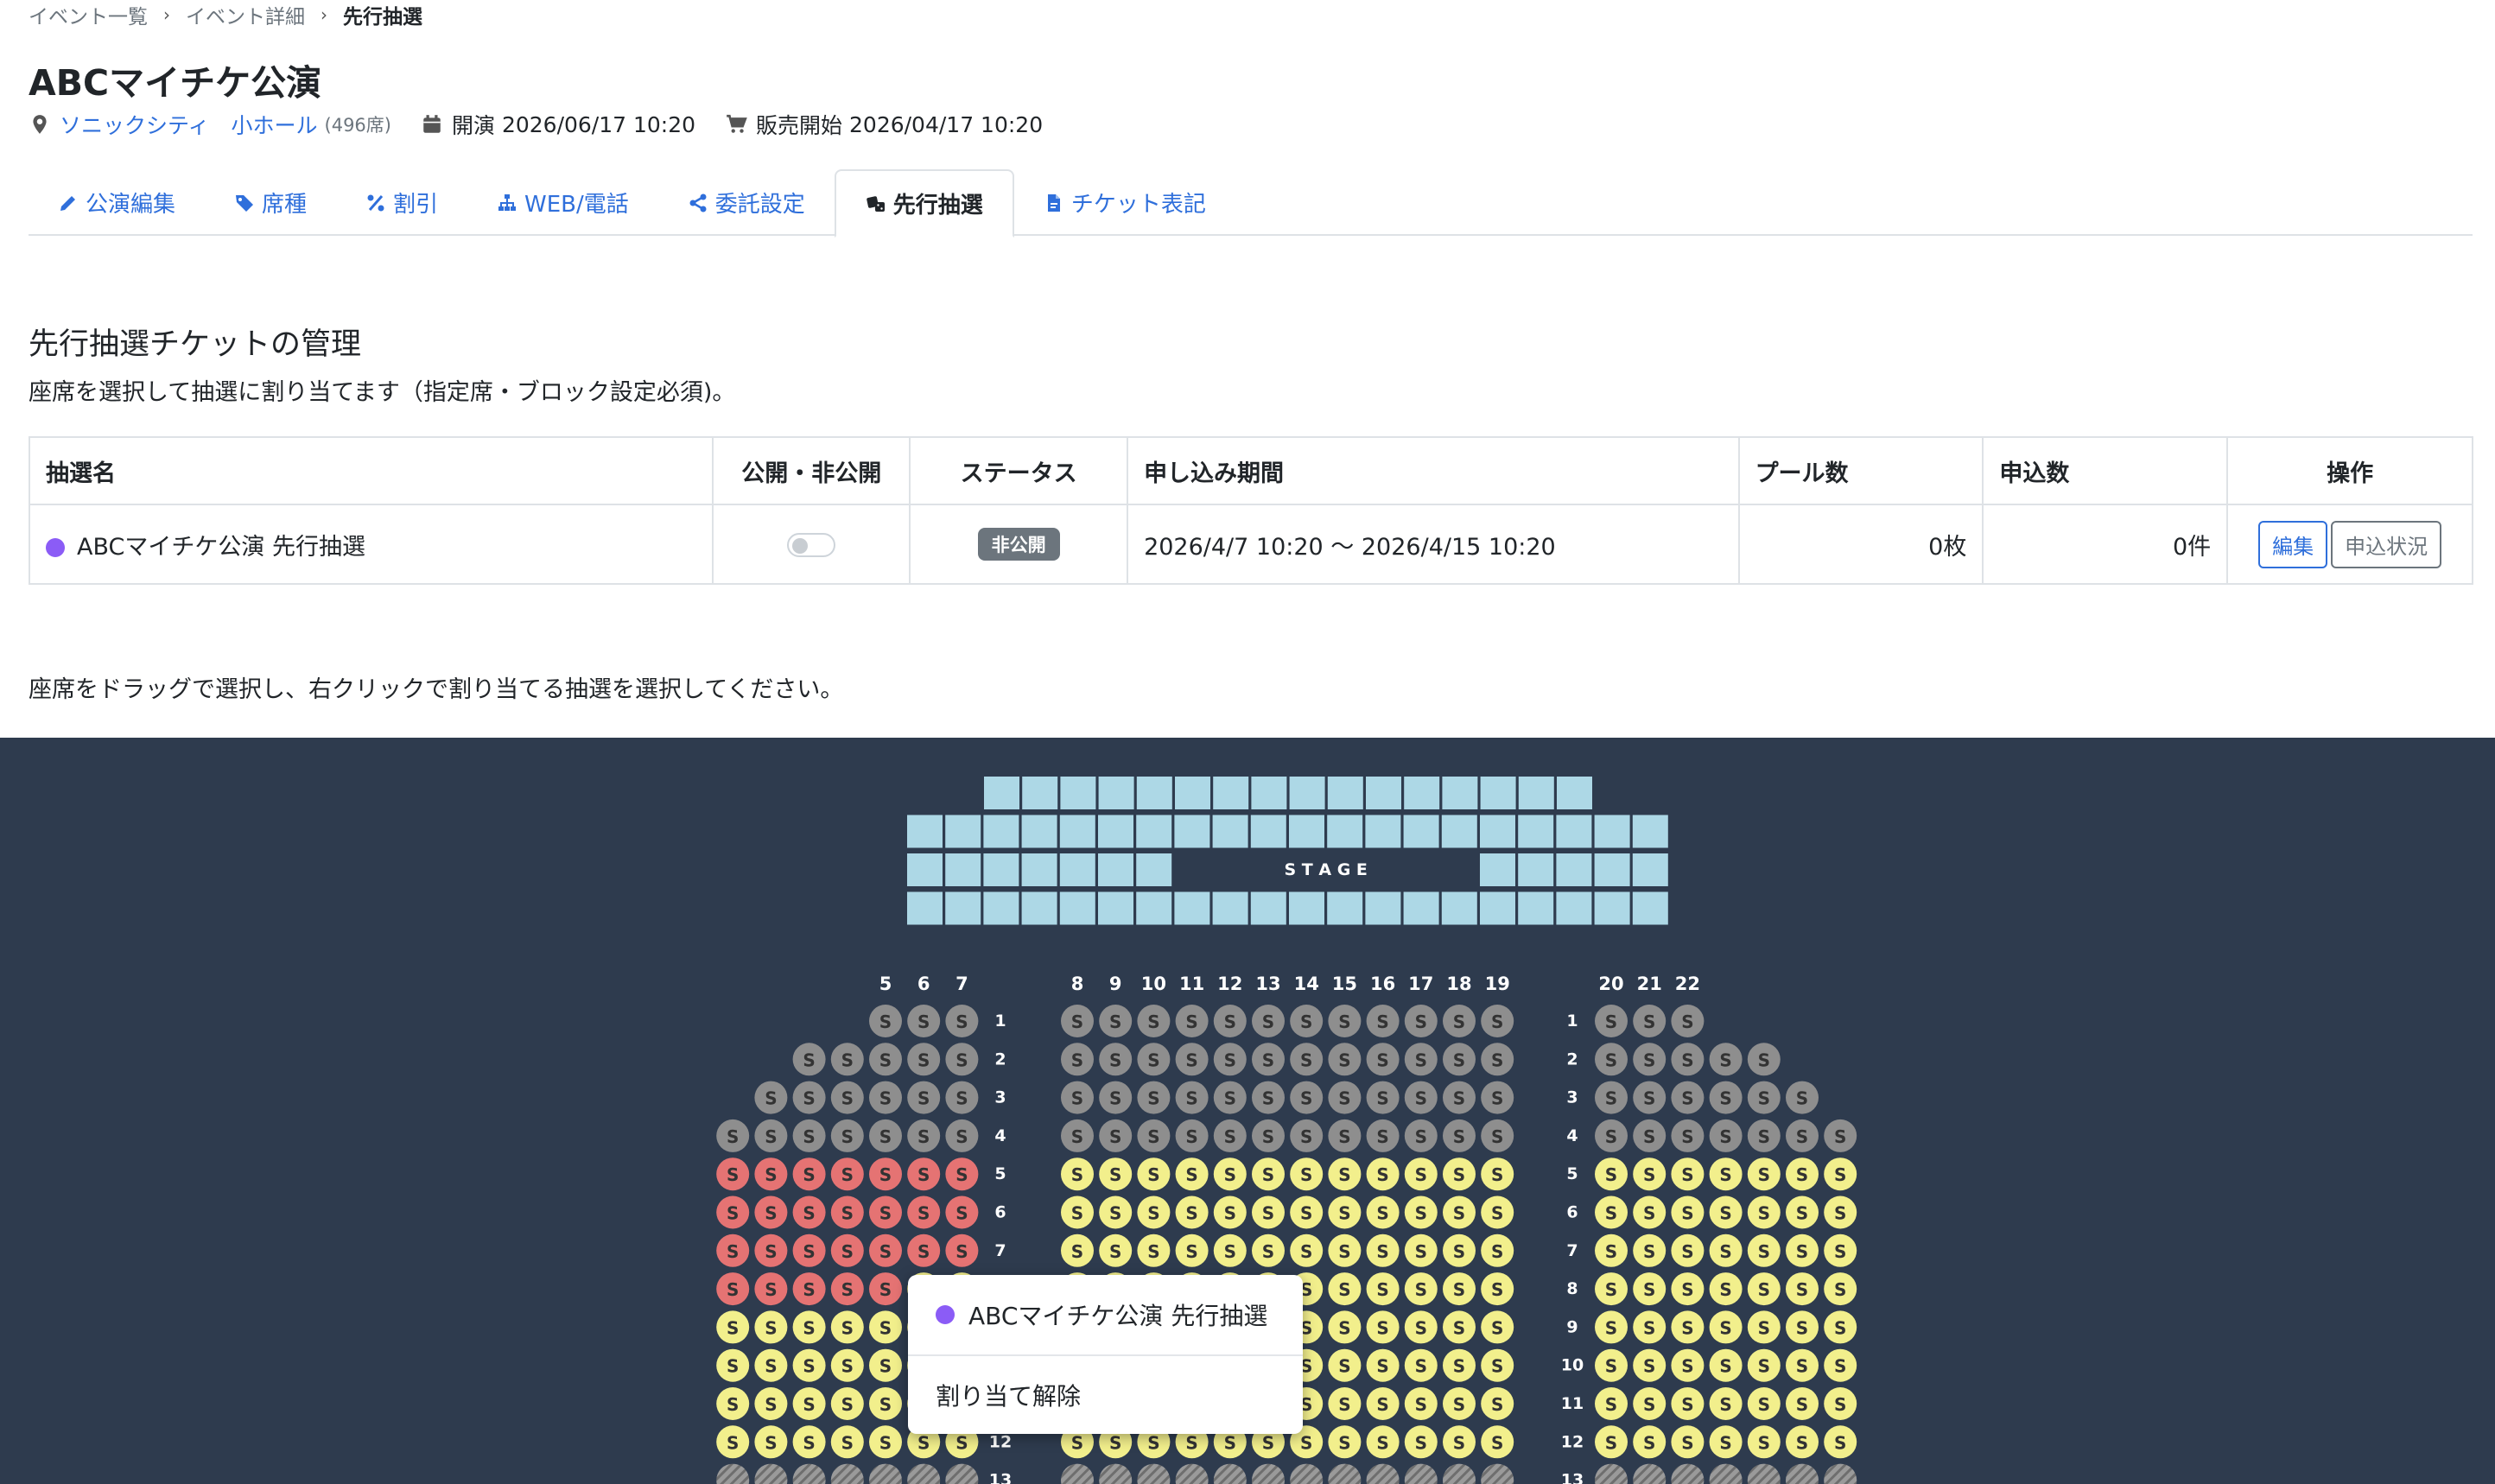 The height and width of the screenshot is (1484, 2495). I want to click on column-header-applications: 申込数, so click(2105, 470).